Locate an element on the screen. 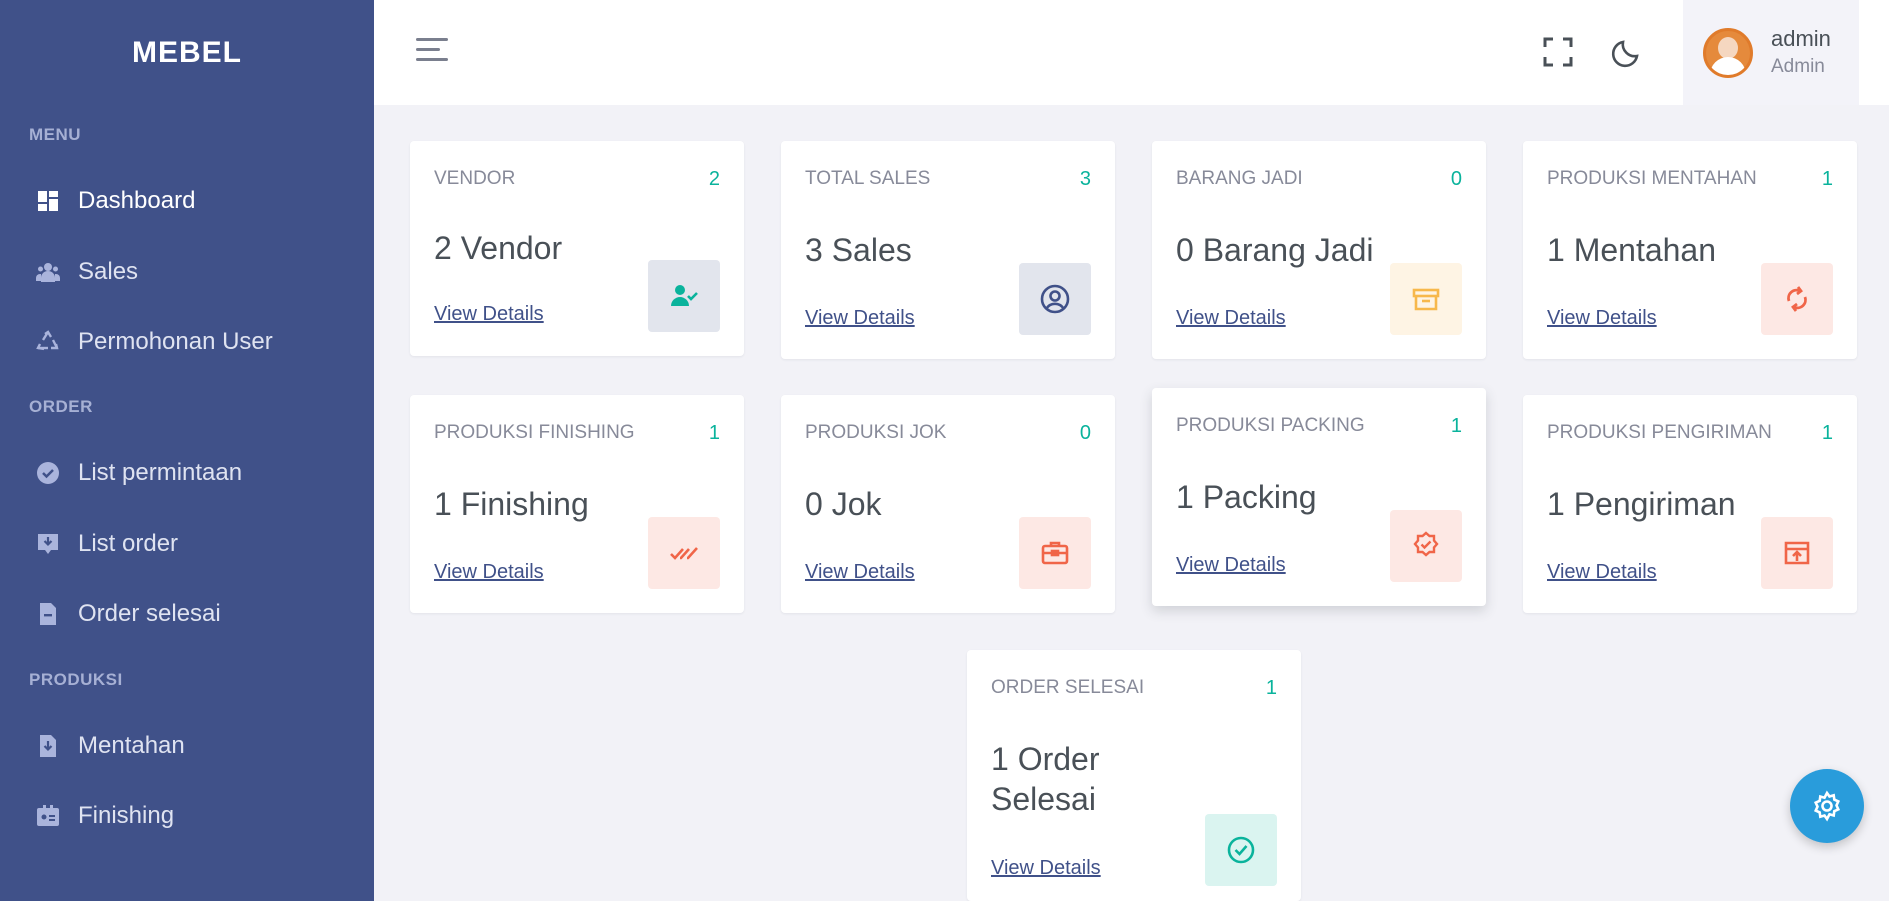  users-icon is located at coordinates (48, 272).